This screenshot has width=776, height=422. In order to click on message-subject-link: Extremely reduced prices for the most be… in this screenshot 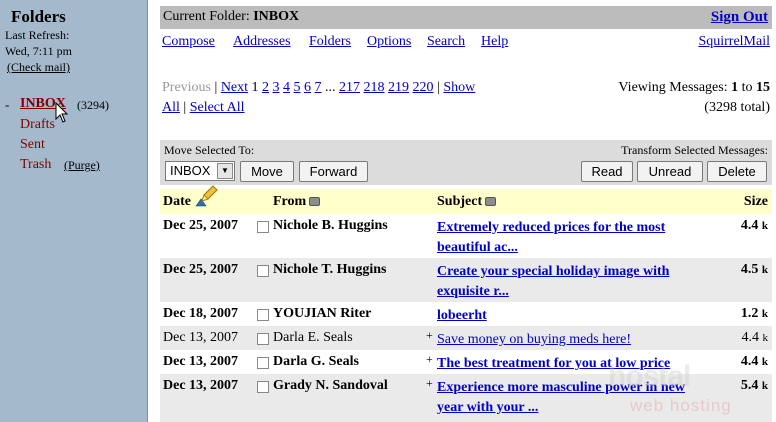, I will do `click(572, 238)`.